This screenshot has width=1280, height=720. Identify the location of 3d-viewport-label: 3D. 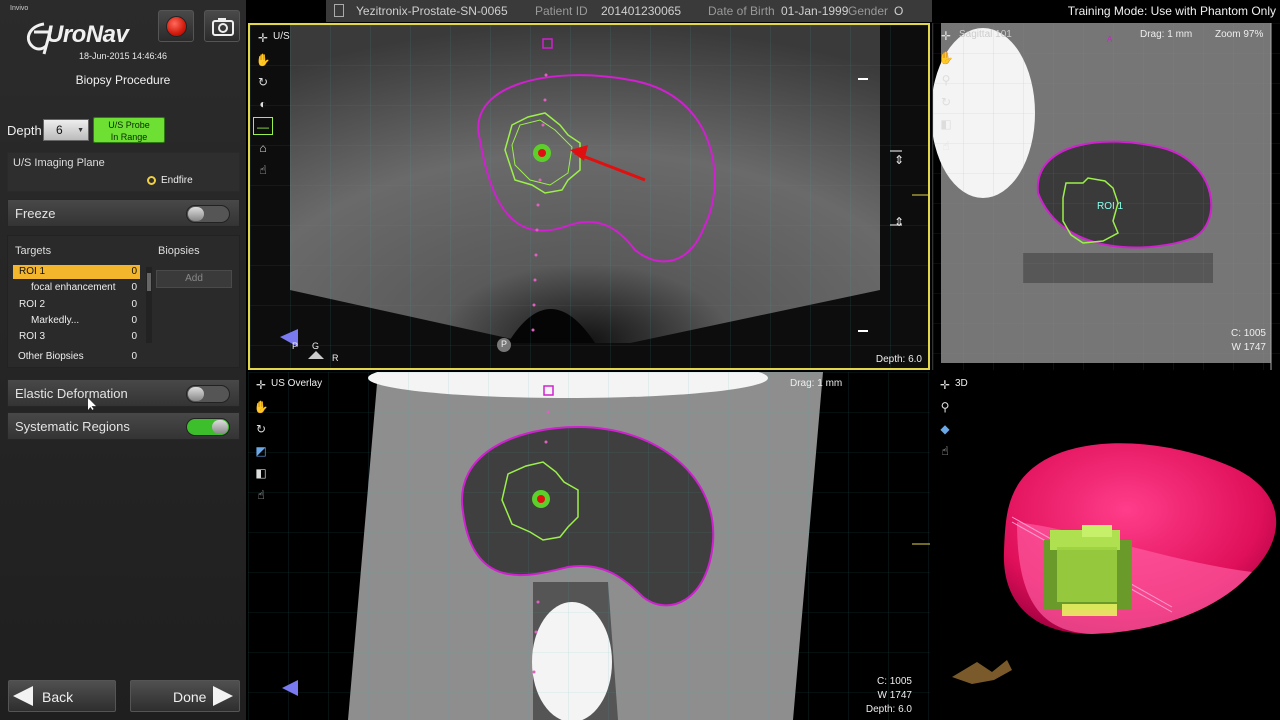
(961, 383).